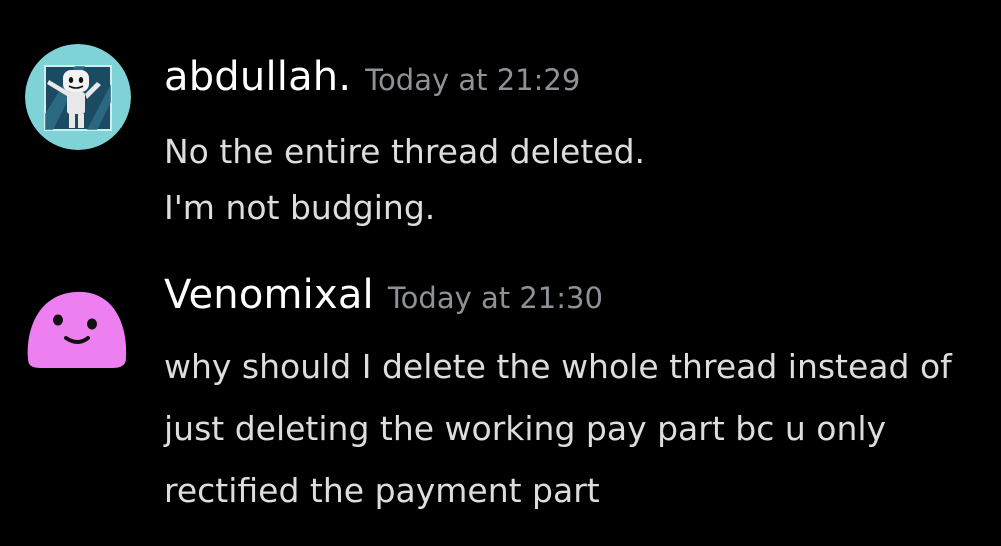  I want to click on pink-slime-face-avatar-icon, so click(77, 329).